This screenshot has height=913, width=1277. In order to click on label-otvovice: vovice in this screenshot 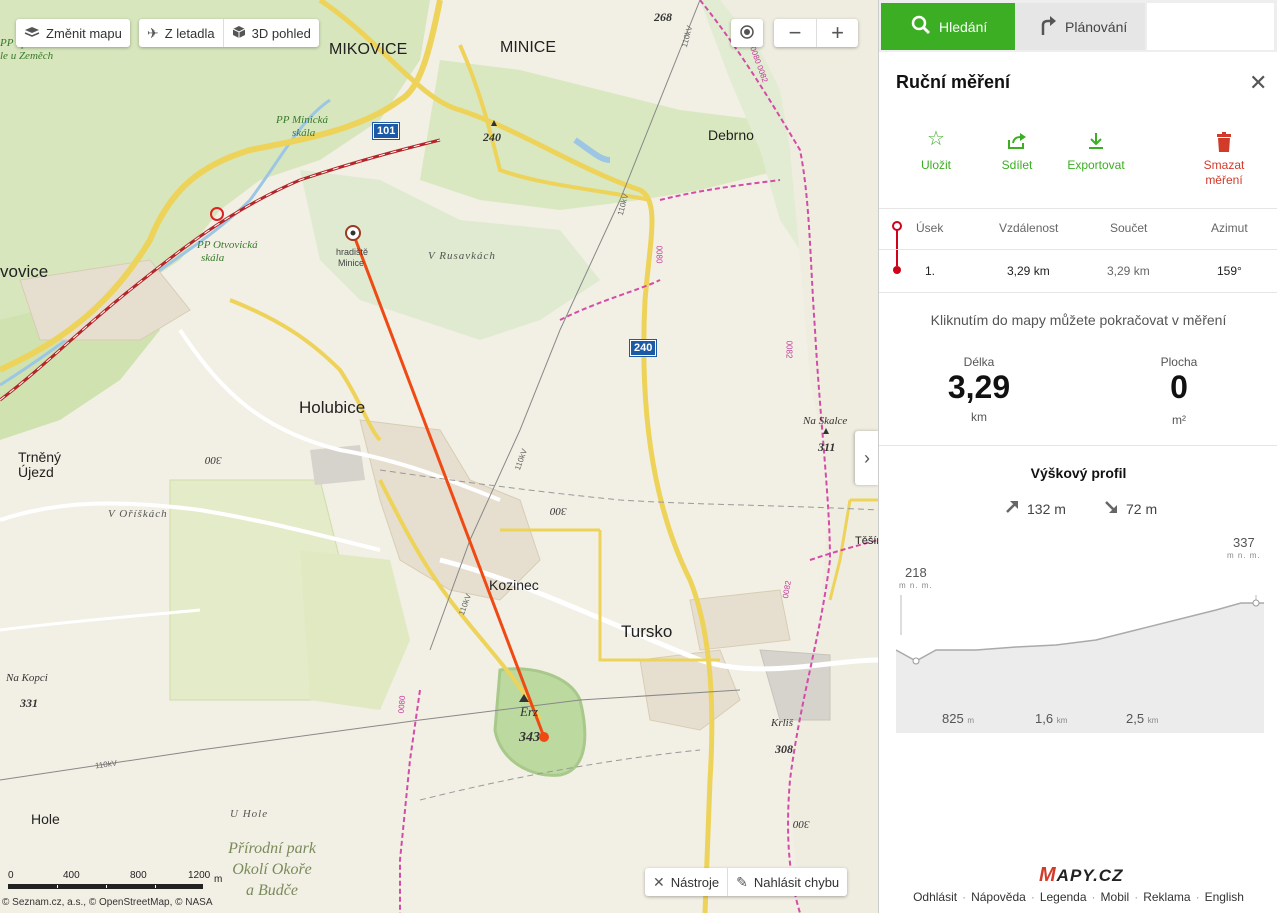, I will do `click(24, 271)`.